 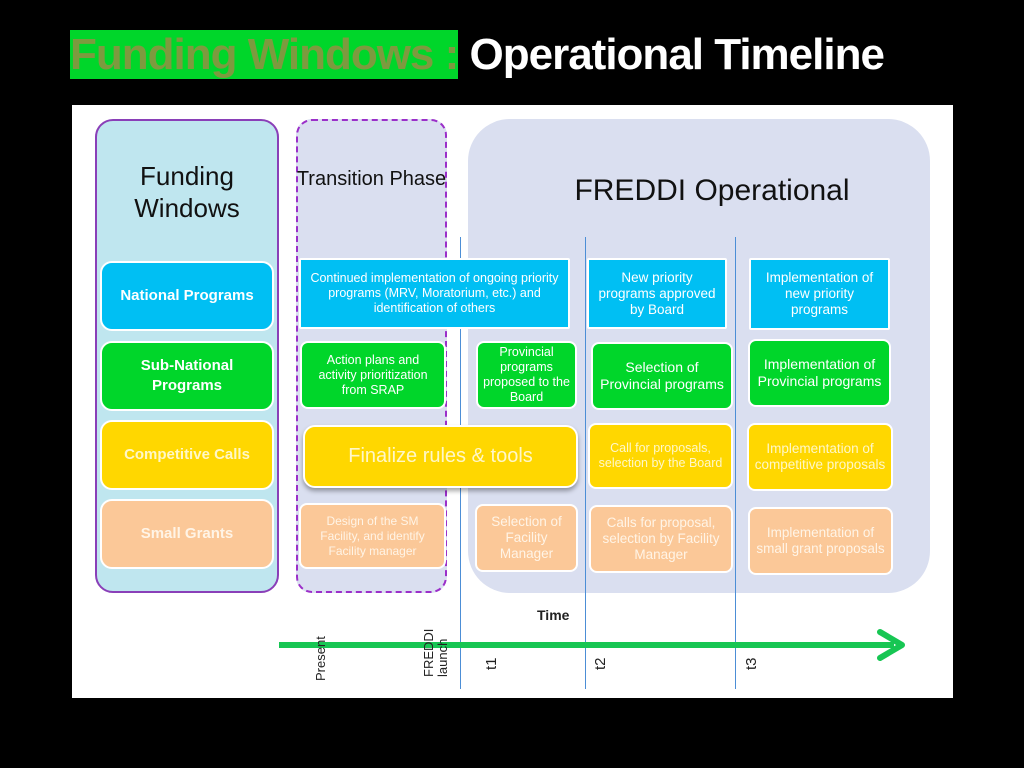 I want to click on title-part-2: Operational Timeline, so click(x=677, y=54).